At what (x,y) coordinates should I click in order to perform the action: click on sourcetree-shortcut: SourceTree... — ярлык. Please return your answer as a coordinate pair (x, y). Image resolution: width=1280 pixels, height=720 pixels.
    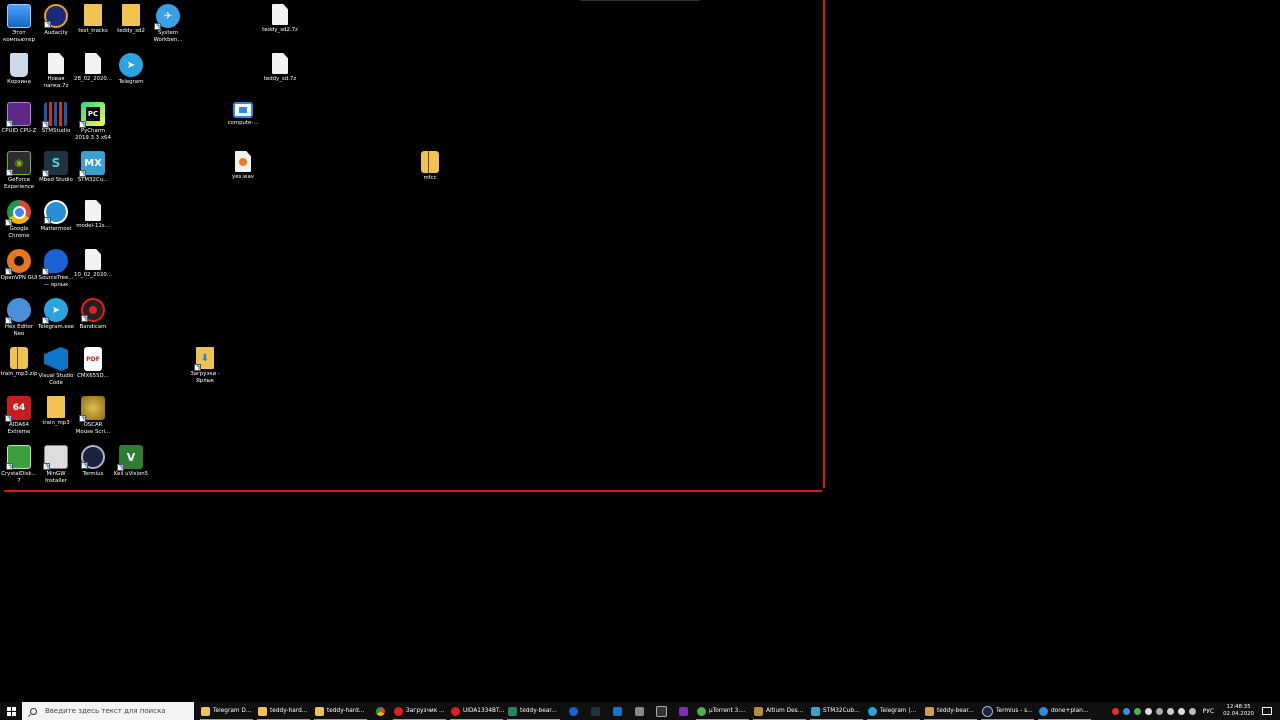
    Looking at the image, I should click on (56, 269).